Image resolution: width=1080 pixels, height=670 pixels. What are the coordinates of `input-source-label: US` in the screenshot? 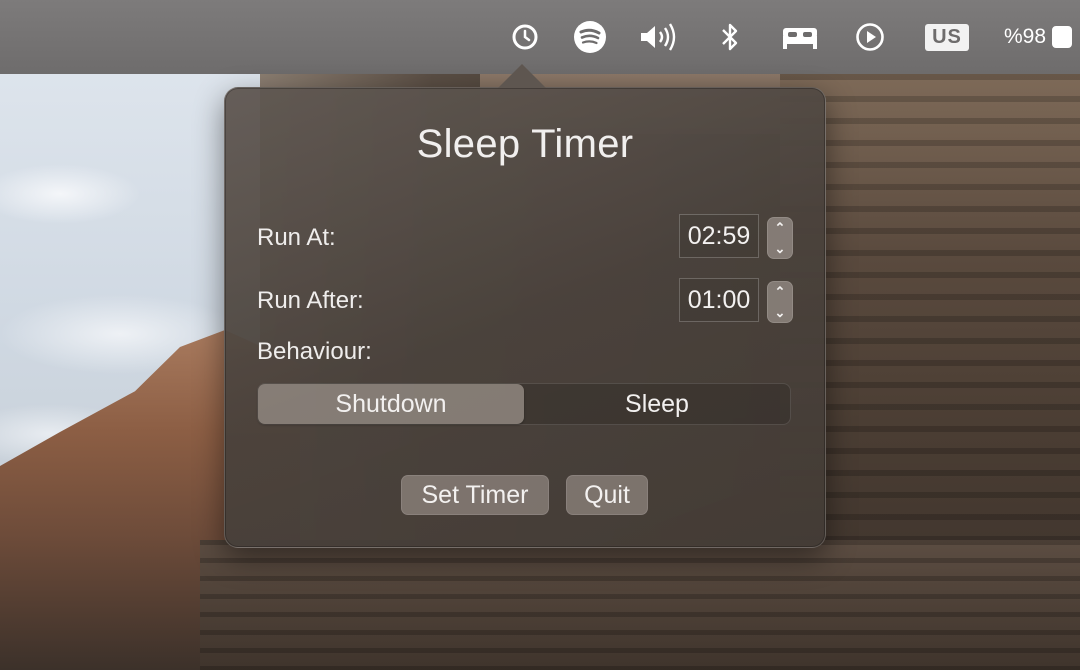 It's located at (947, 37).